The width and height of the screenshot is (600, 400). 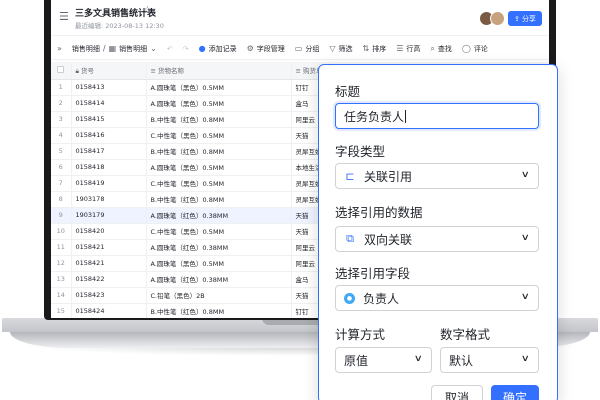 I want to click on row-index: 12, so click(x=61, y=263).